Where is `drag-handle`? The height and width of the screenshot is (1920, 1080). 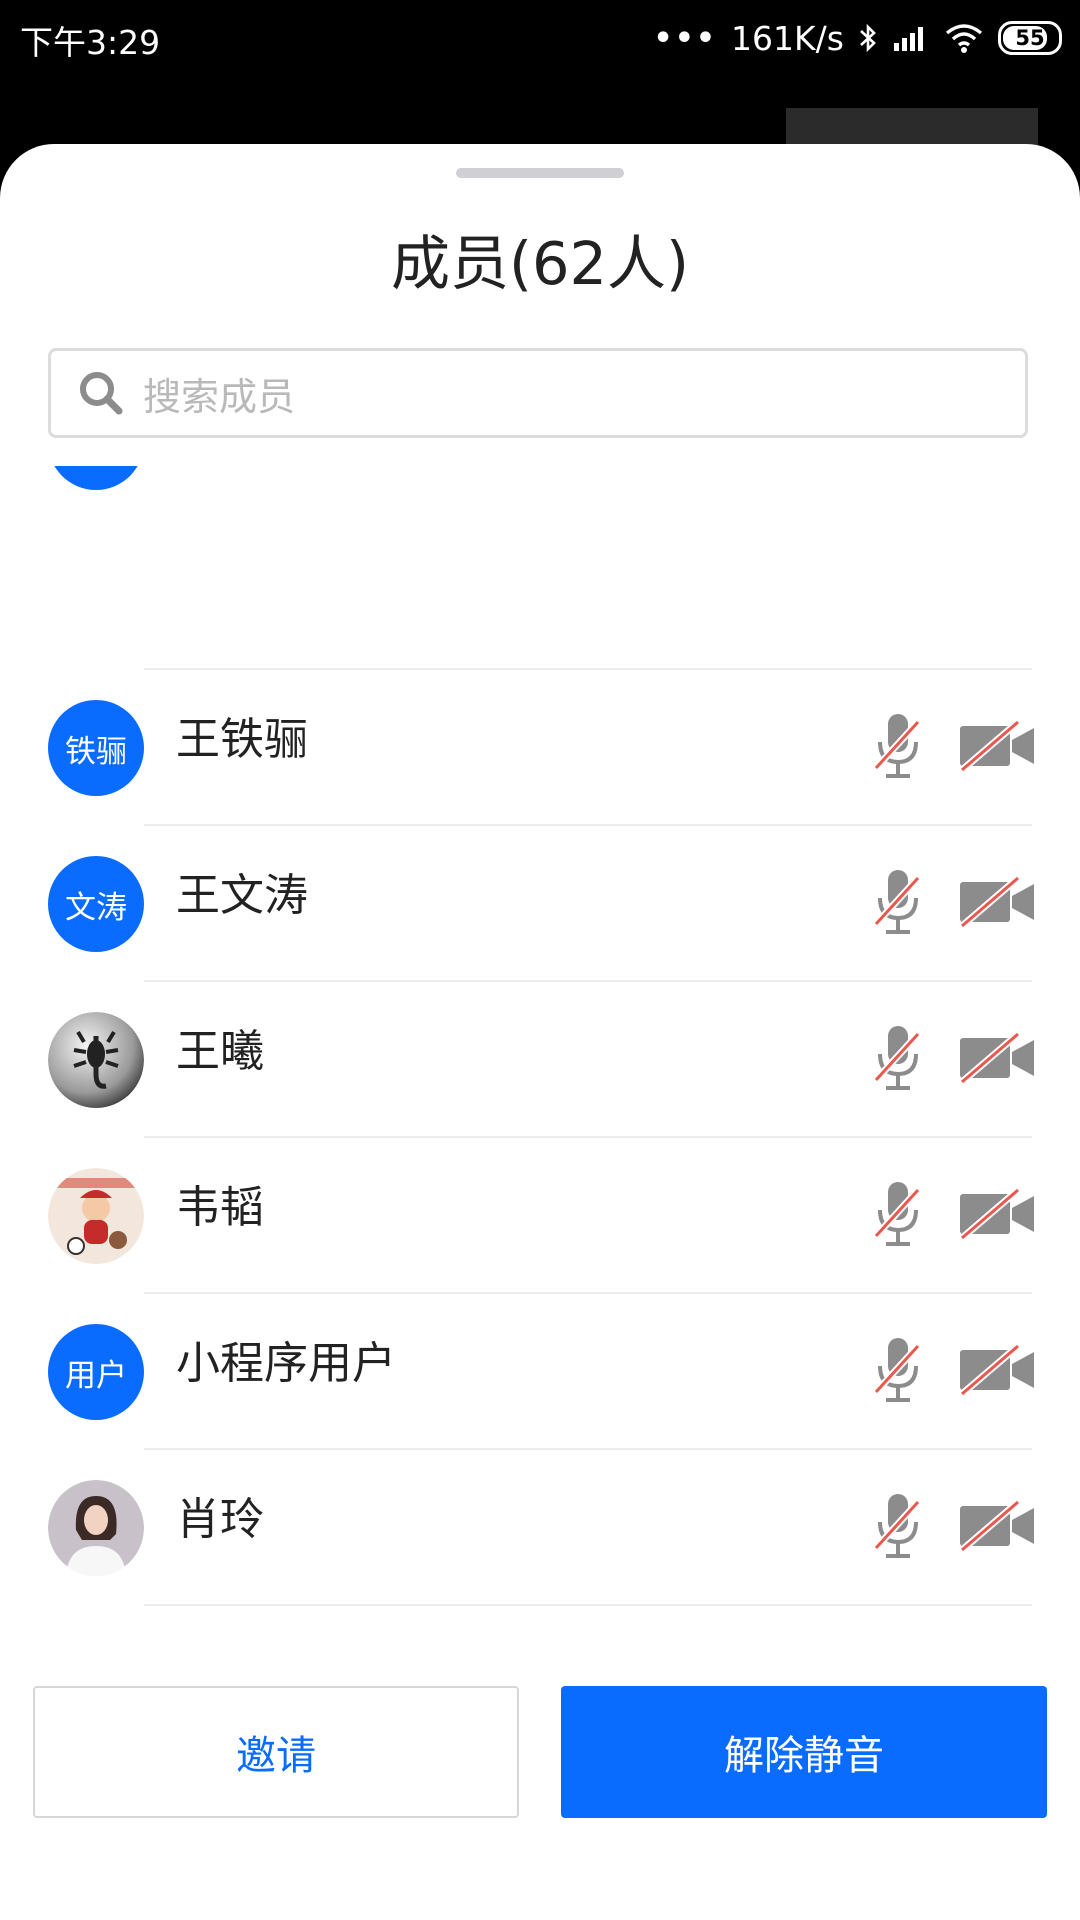 drag-handle is located at coordinates (540, 173).